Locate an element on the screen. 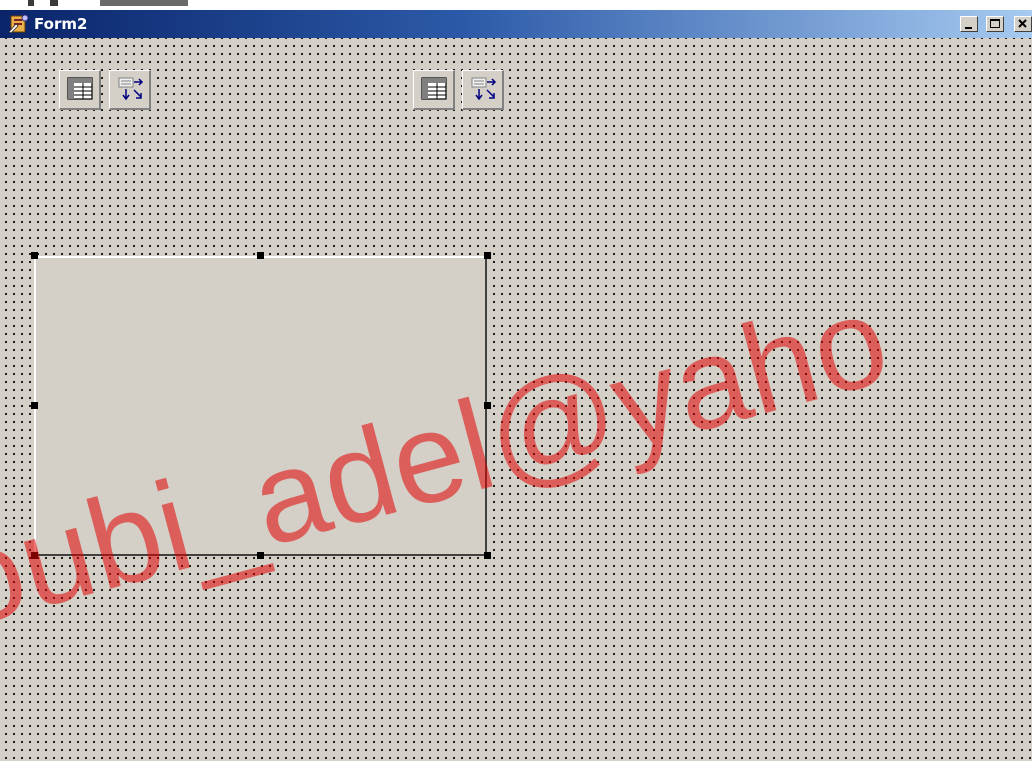  resize-handle-top-right is located at coordinates (487, 255).